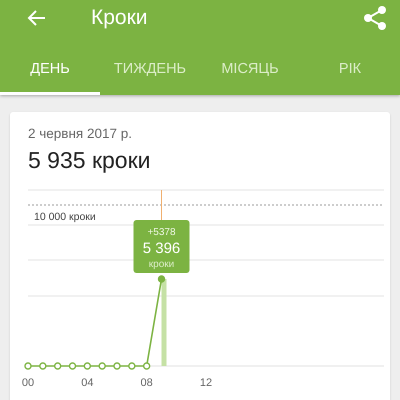 The height and width of the screenshot is (400, 400). Describe the element at coordinates (350, 70) in the screenshot. I see `tab: РІК` at that location.